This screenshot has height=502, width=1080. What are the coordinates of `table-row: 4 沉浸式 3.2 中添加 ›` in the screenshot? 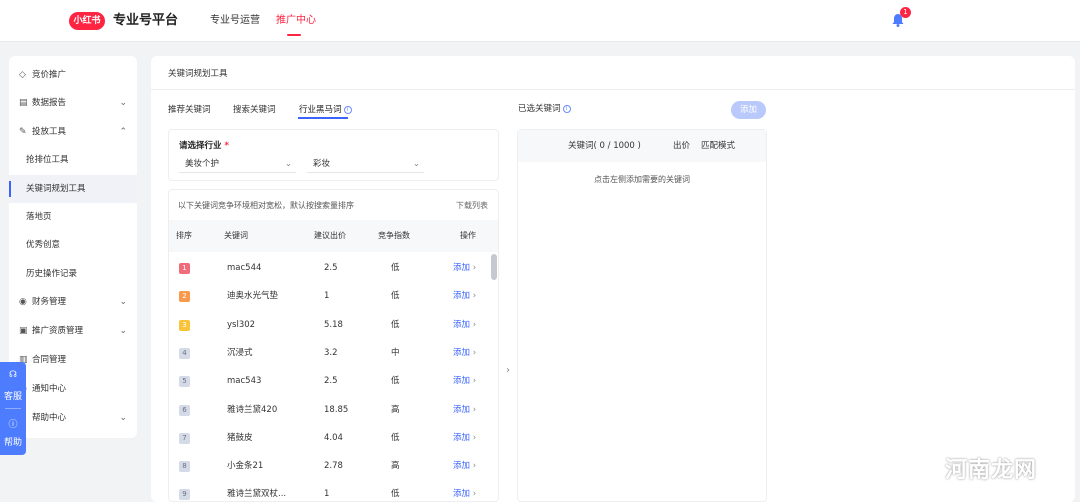 It's located at (329, 353).